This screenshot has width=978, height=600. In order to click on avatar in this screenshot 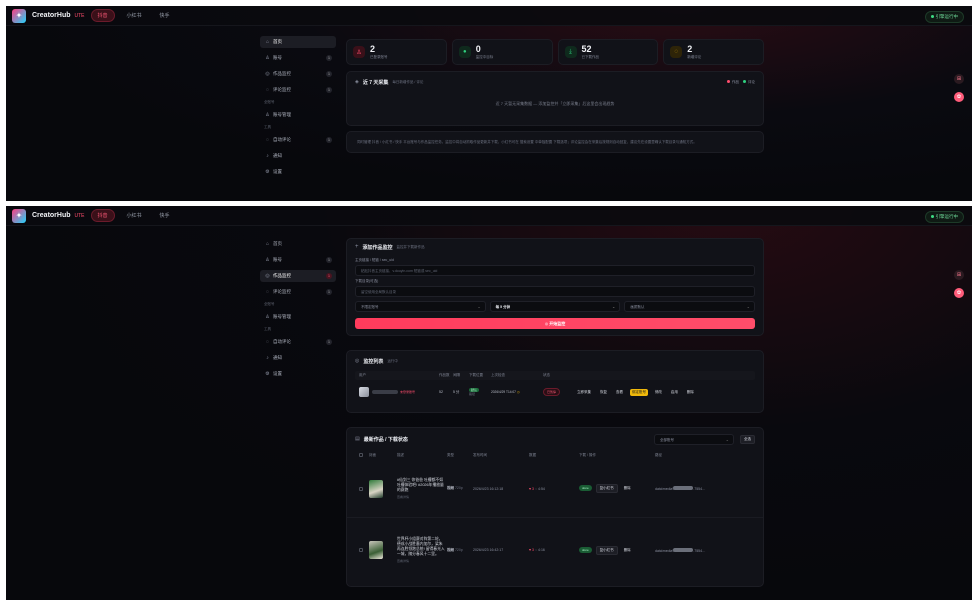, I will do `click(364, 392)`.